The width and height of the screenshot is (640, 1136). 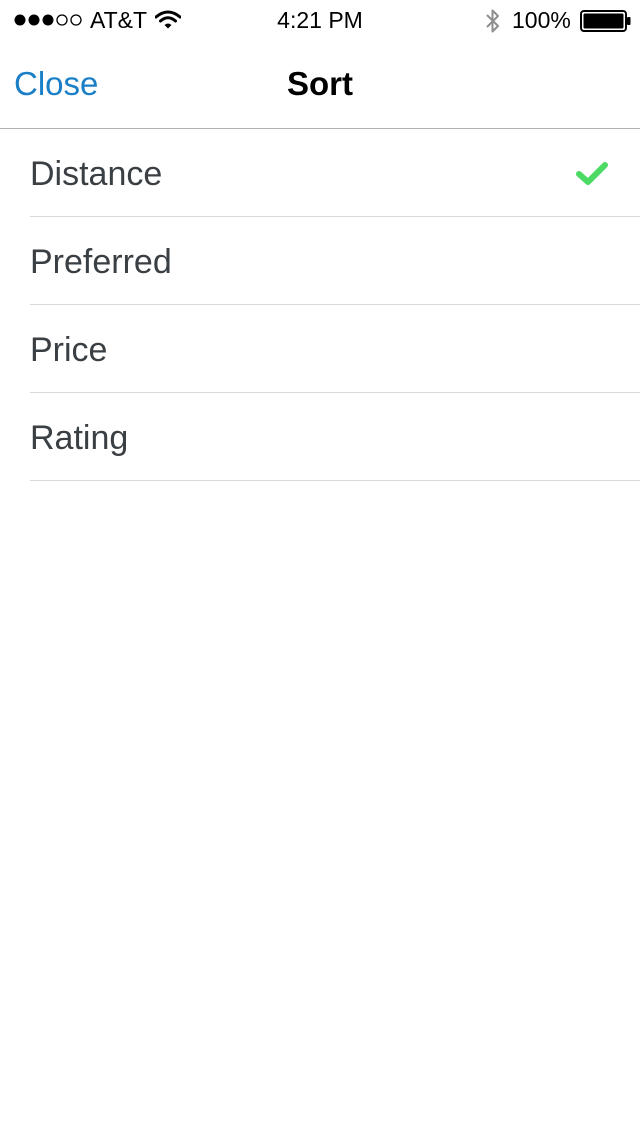 I want to click on close-button: Close, so click(x=56, y=84).